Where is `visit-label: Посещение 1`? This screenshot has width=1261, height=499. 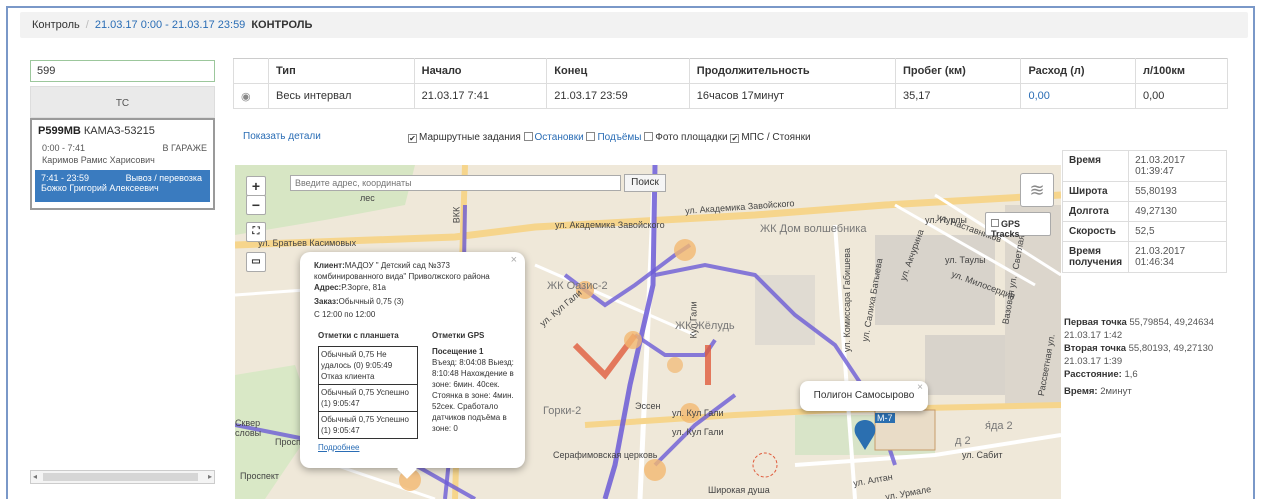 visit-label: Посещение 1 is located at coordinates (458, 351).